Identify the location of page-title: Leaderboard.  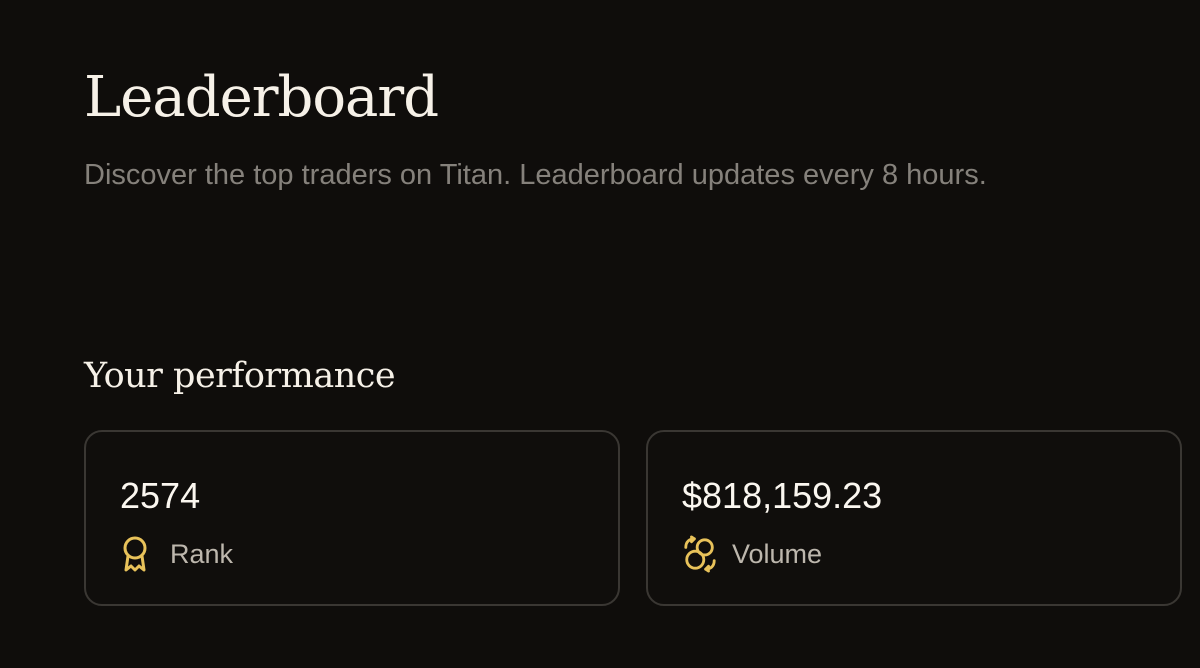
(261, 97).